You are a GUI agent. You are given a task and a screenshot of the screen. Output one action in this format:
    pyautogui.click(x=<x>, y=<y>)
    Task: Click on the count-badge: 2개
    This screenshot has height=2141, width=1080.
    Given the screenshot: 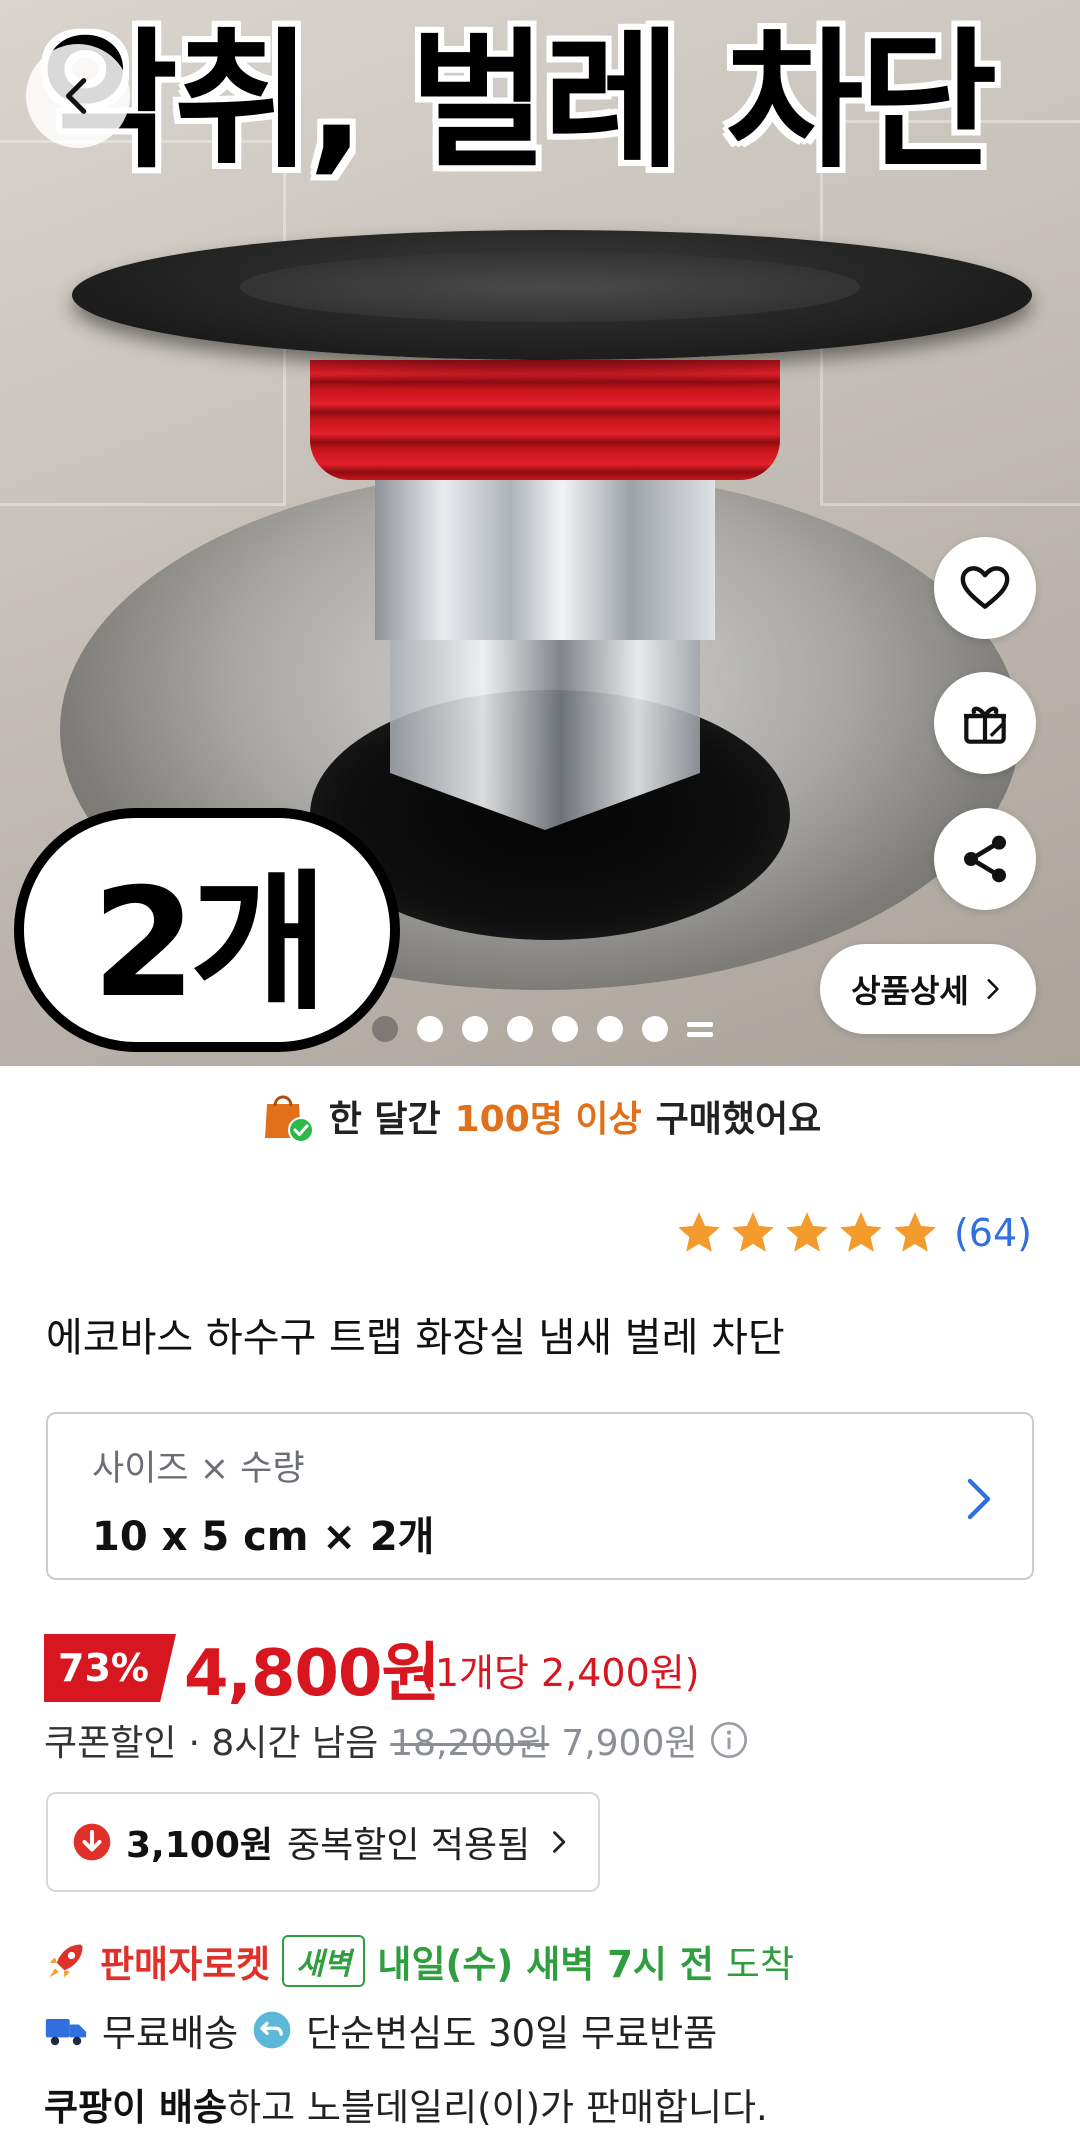 What is the action you would take?
    pyautogui.click(x=207, y=930)
    